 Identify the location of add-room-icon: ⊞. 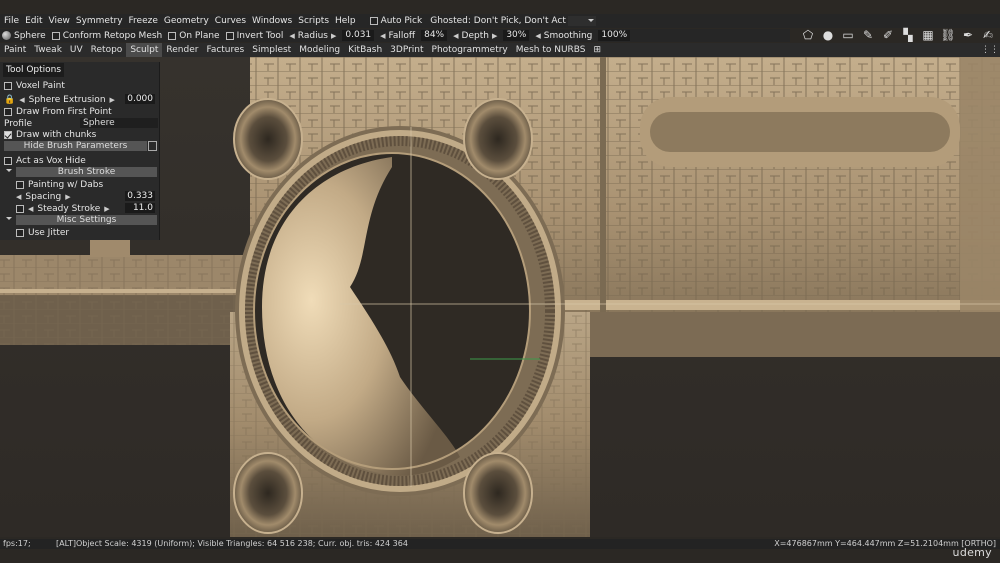
(598, 50).